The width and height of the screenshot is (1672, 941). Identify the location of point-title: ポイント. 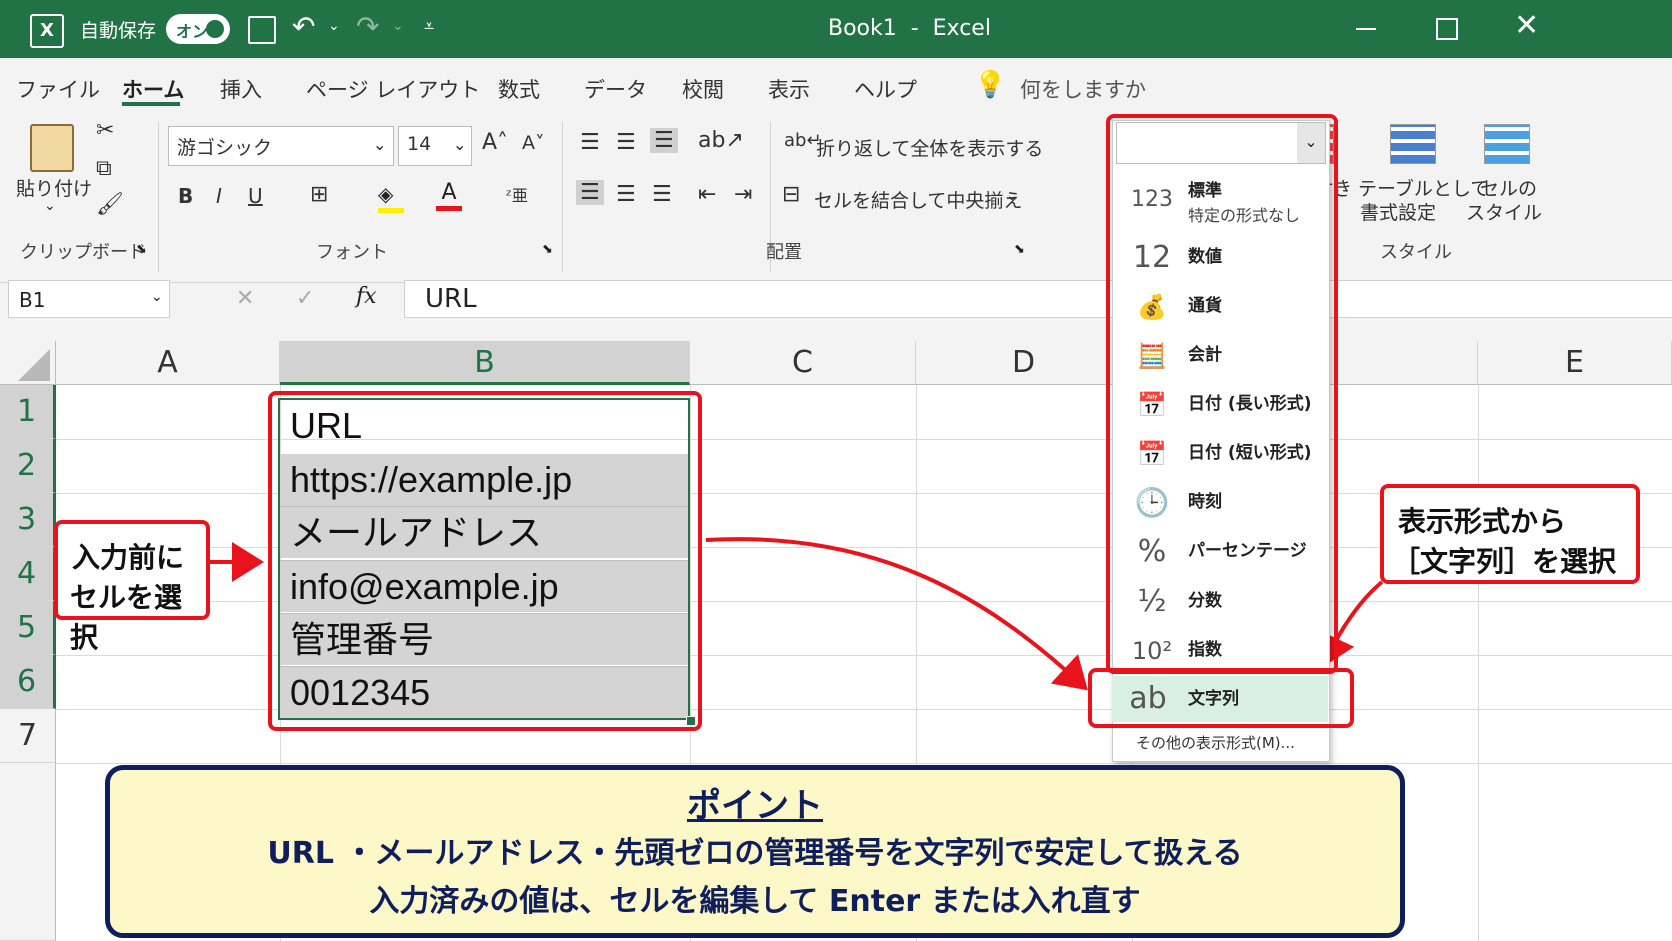
(755, 806).